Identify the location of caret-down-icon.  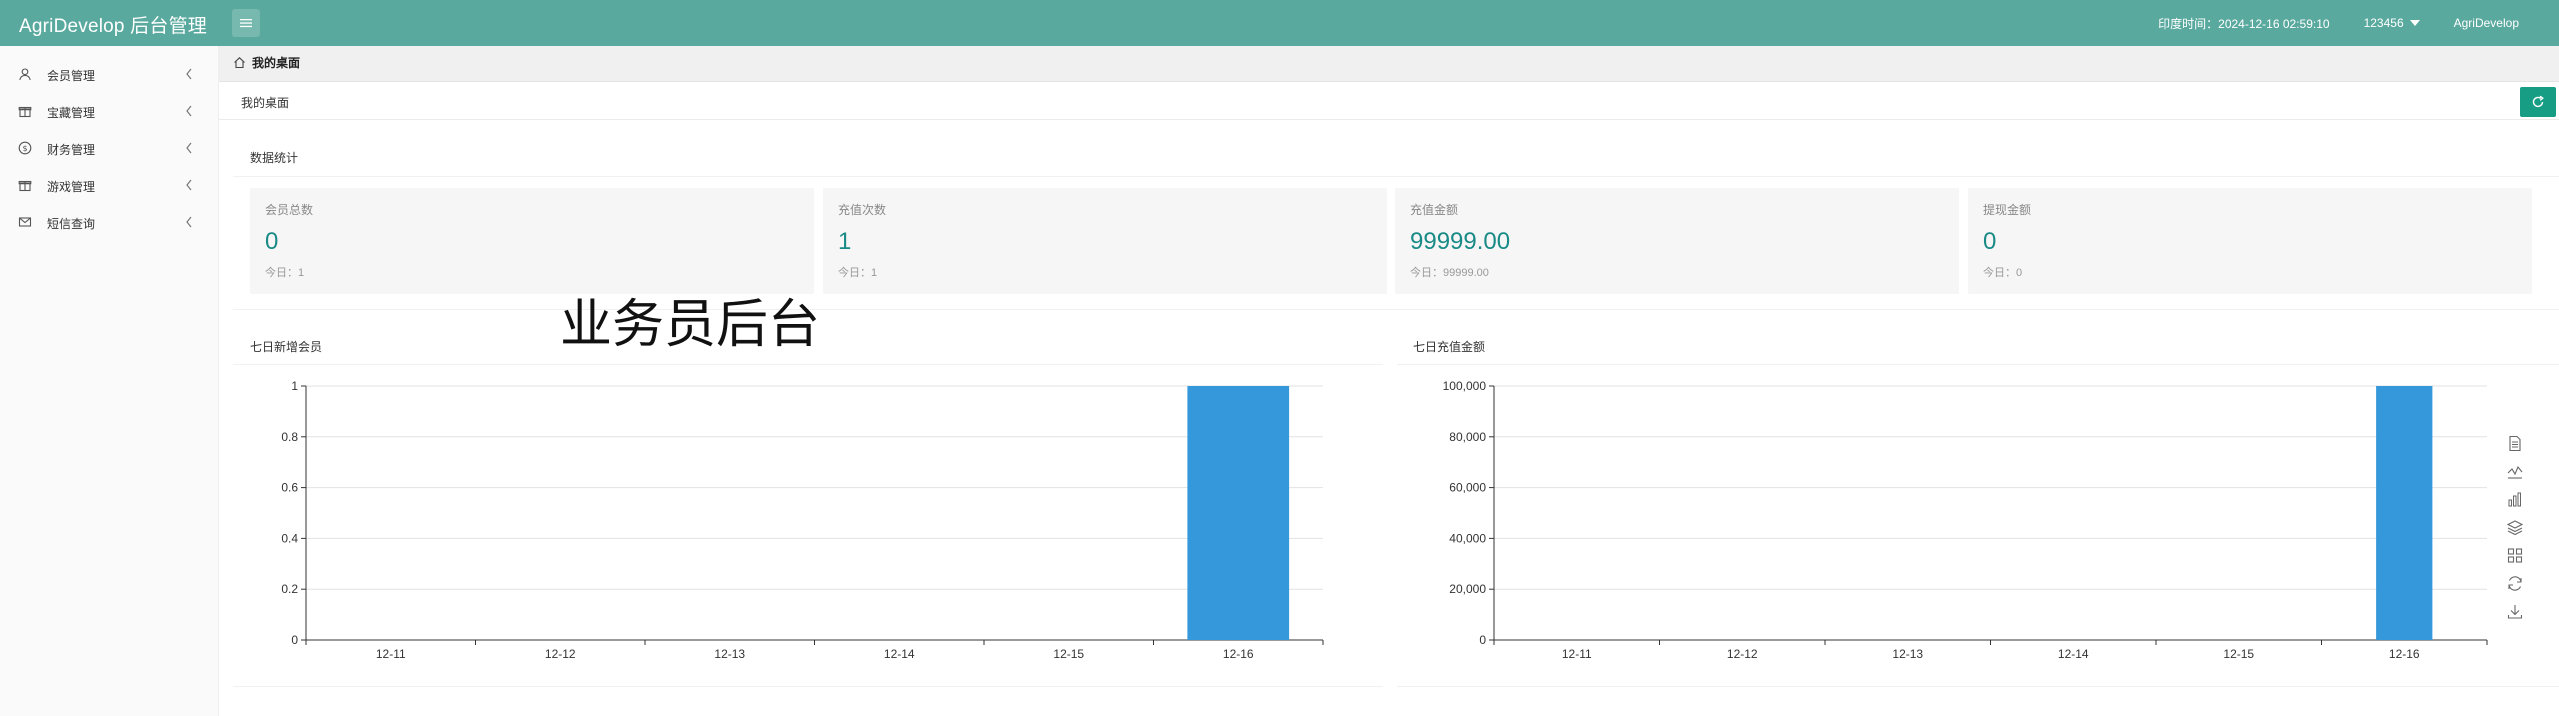
(2414, 23).